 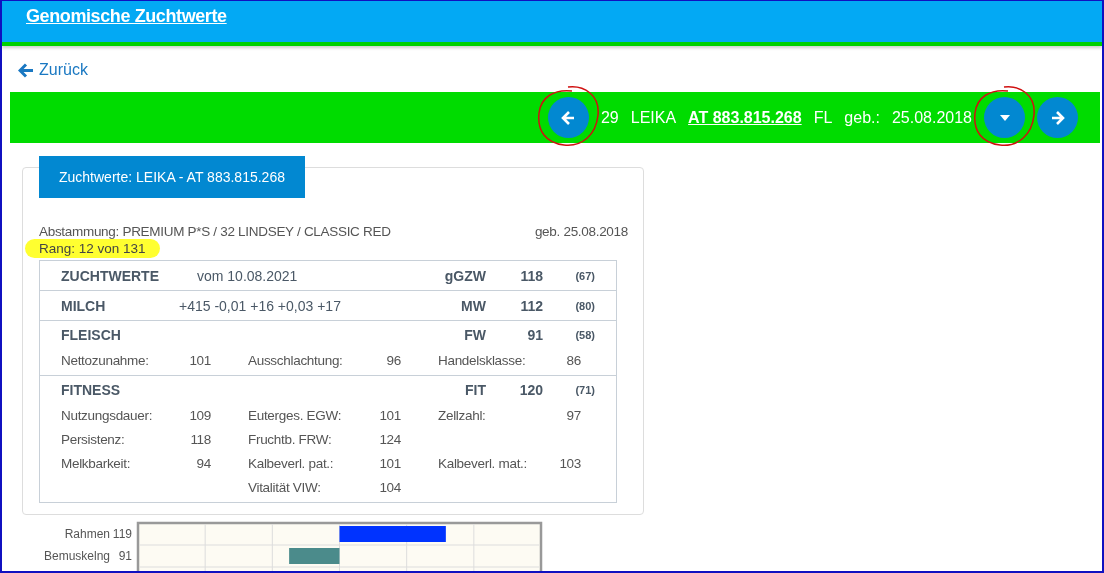 I want to click on card-tab: Zuchtwerte: LEIKA - AT 883.815.268, so click(x=172, y=177).